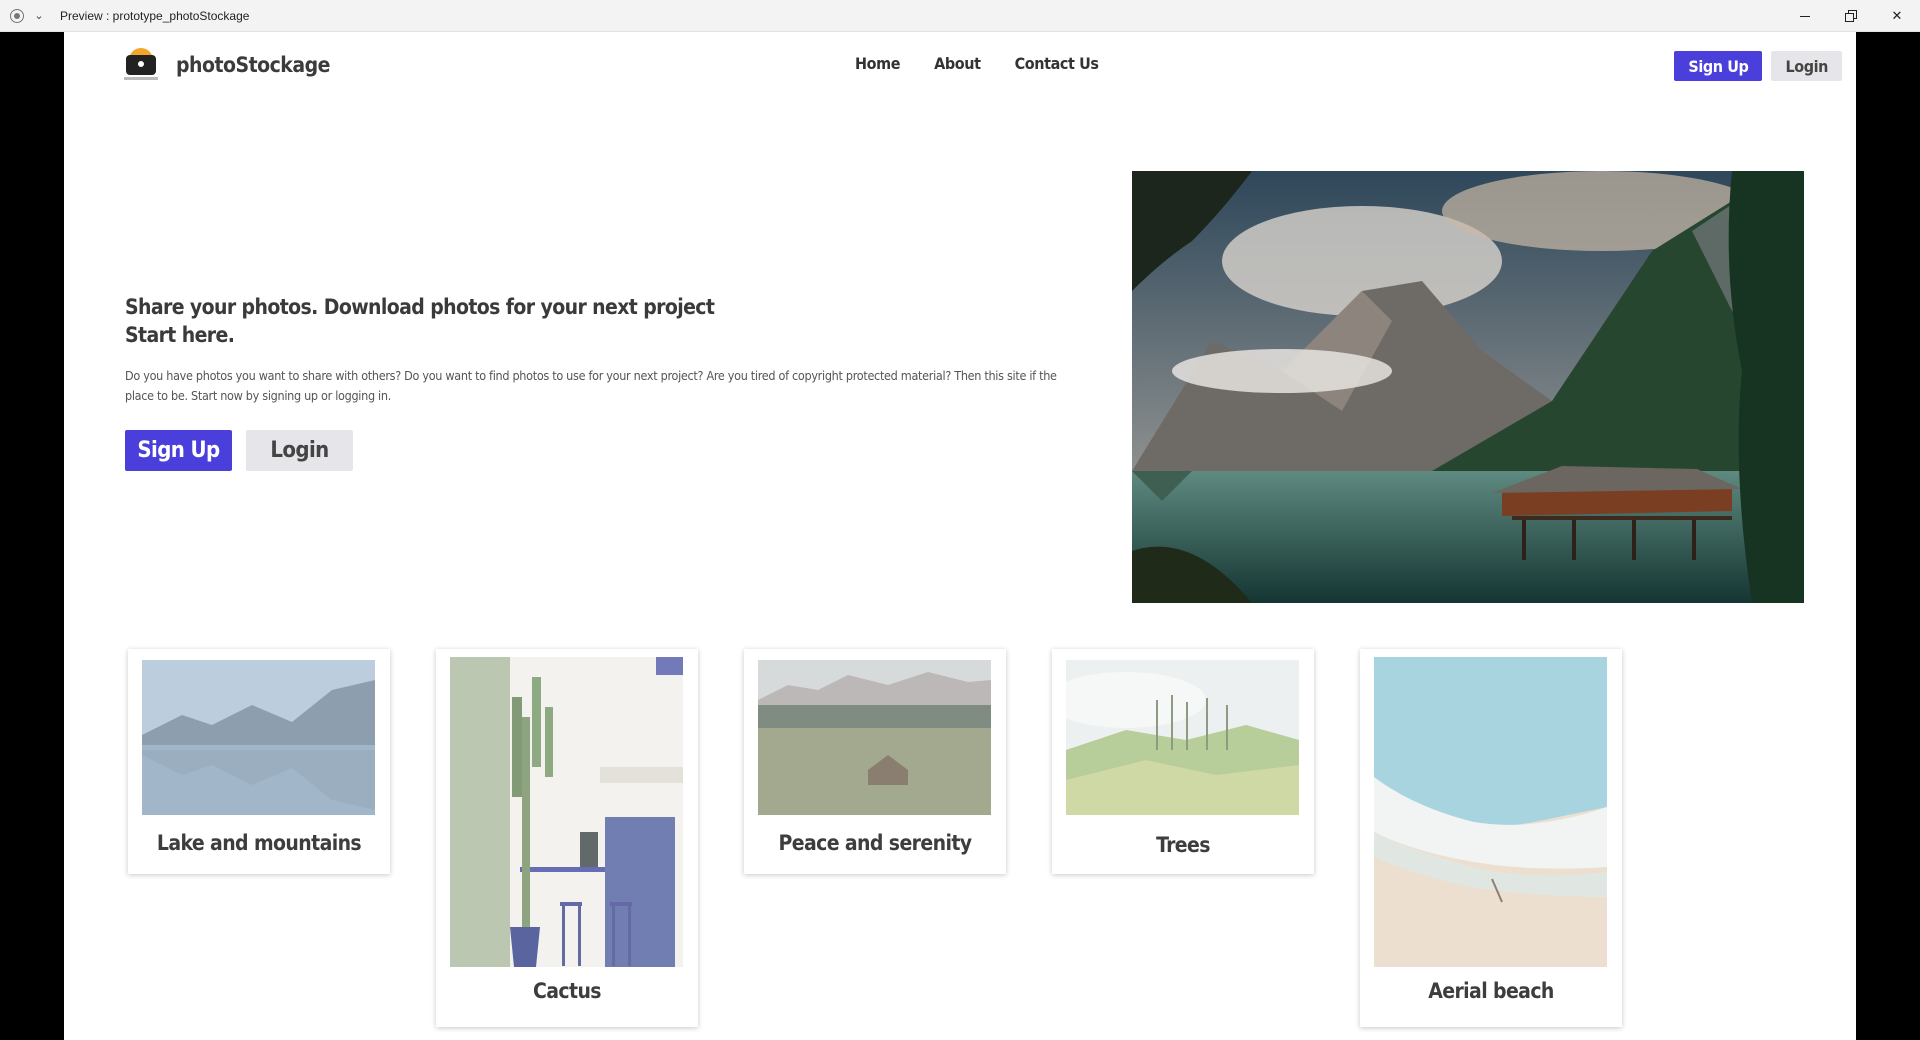 This screenshot has height=1040, width=1920. What do you see at coordinates (141, 65) in the screenshot?
I see `camera-logo-icon` at bounding box center [141, 65].